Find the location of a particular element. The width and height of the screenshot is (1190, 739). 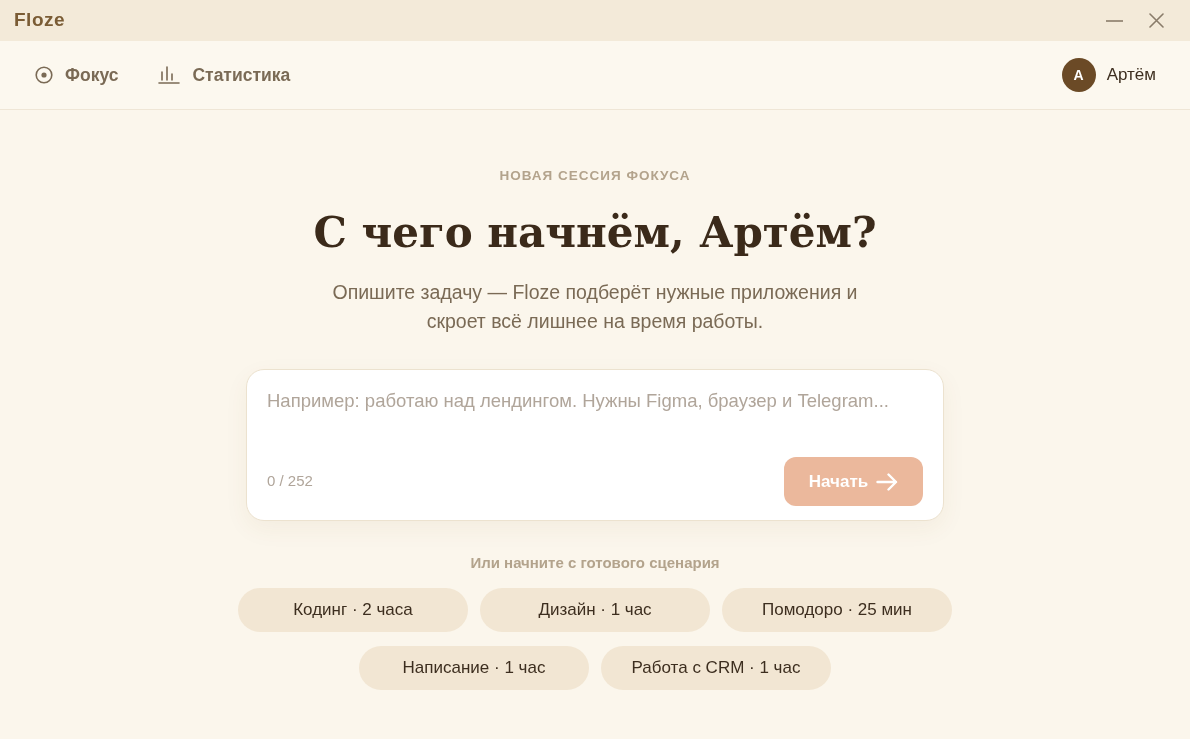

bar-chart-icon is located at coordinates (169, 75).